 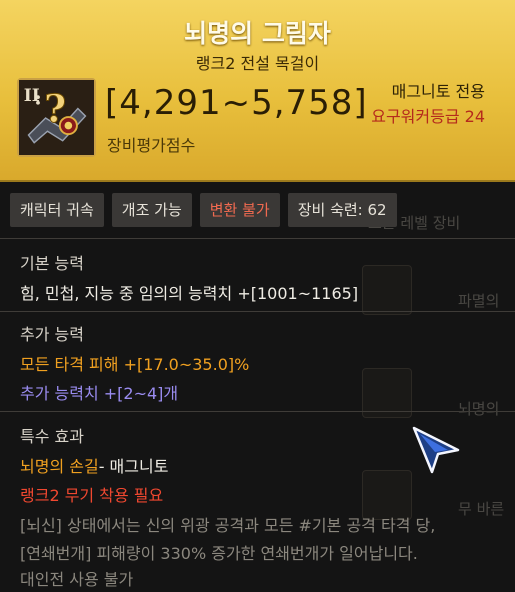 I want to click on bg-item-slot, so click(x=387, y=290).